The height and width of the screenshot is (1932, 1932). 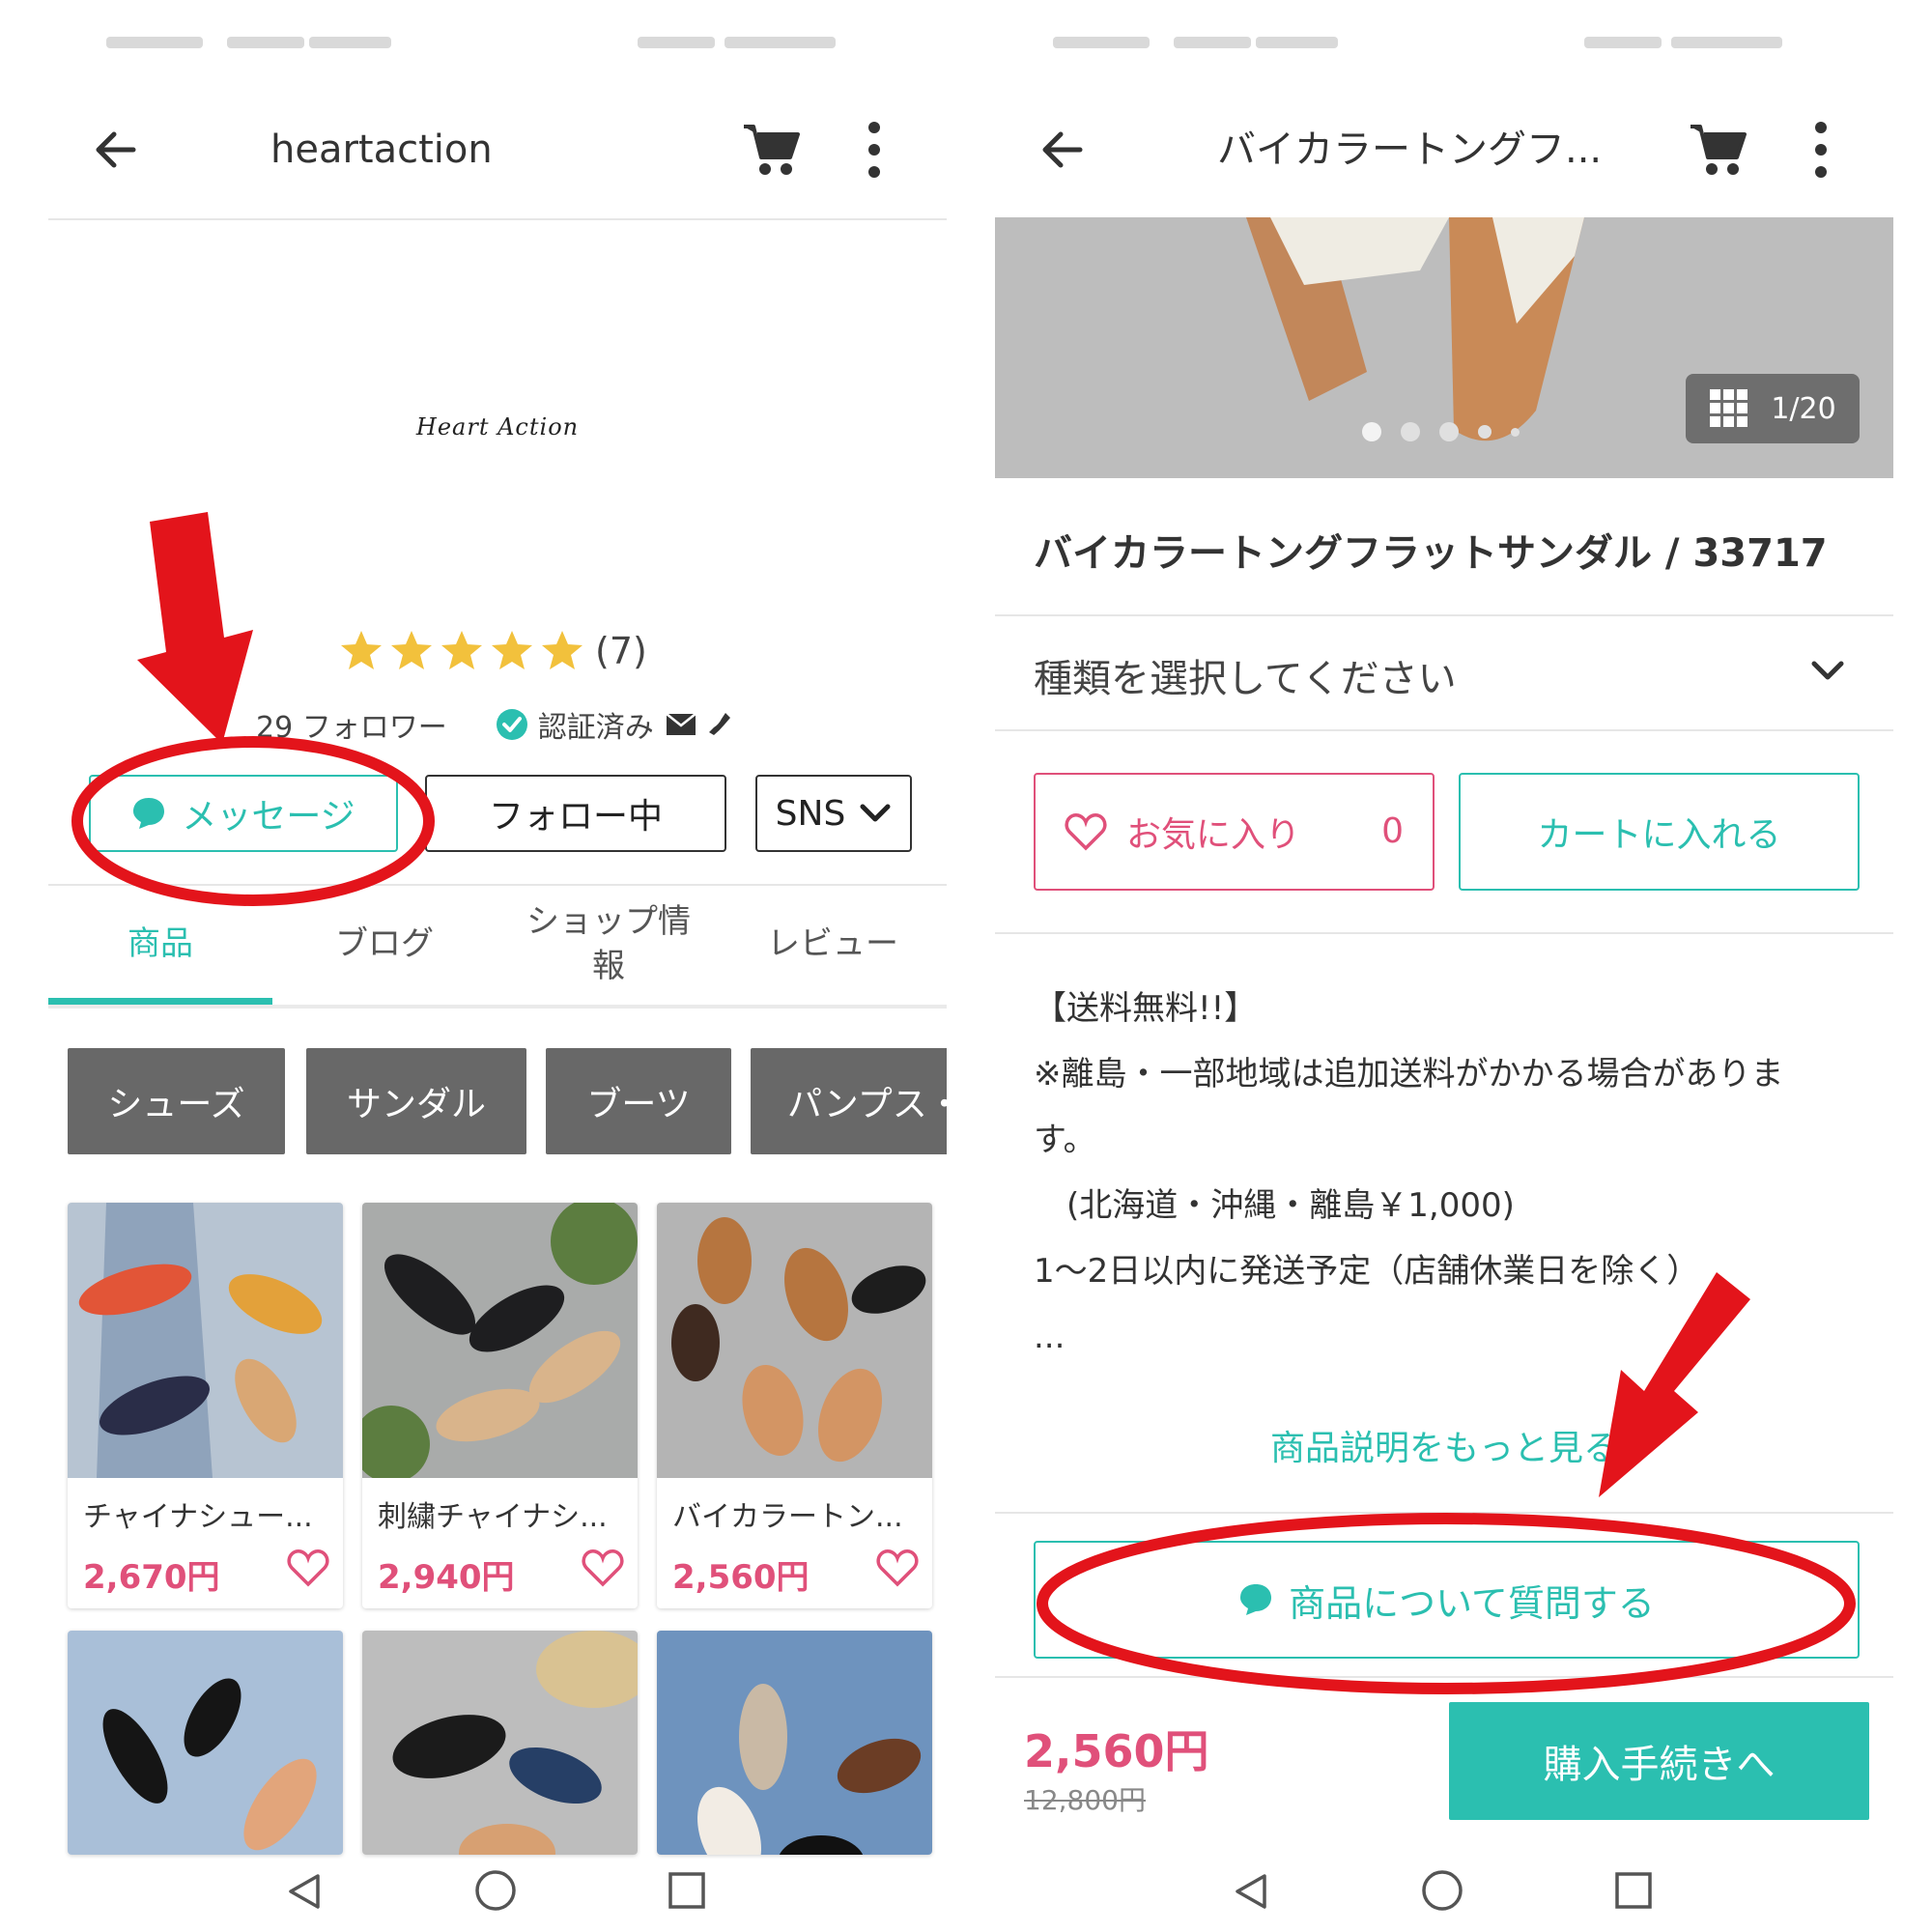 I want to click on product-card: バイカラートン... 2,560円, so click(x=794, y=1405).